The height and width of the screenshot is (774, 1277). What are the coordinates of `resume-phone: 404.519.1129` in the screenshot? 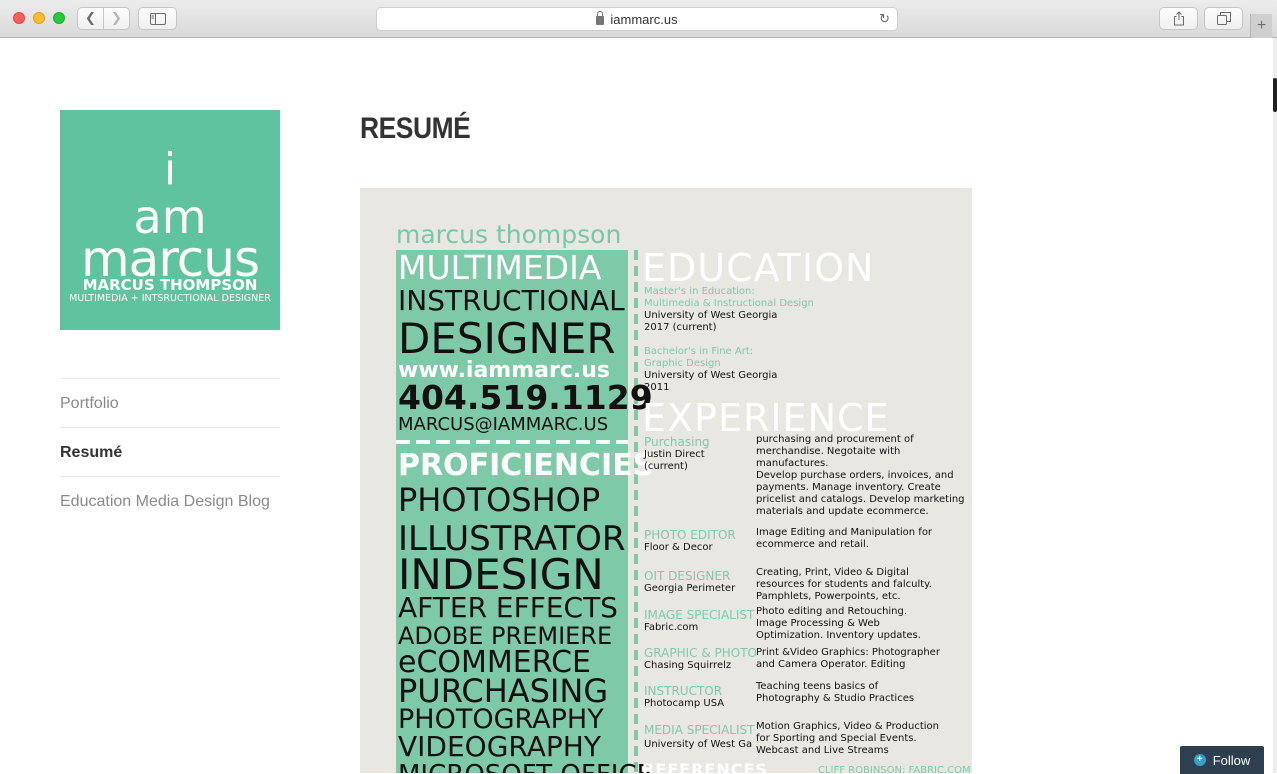 It's located at (525, 397).